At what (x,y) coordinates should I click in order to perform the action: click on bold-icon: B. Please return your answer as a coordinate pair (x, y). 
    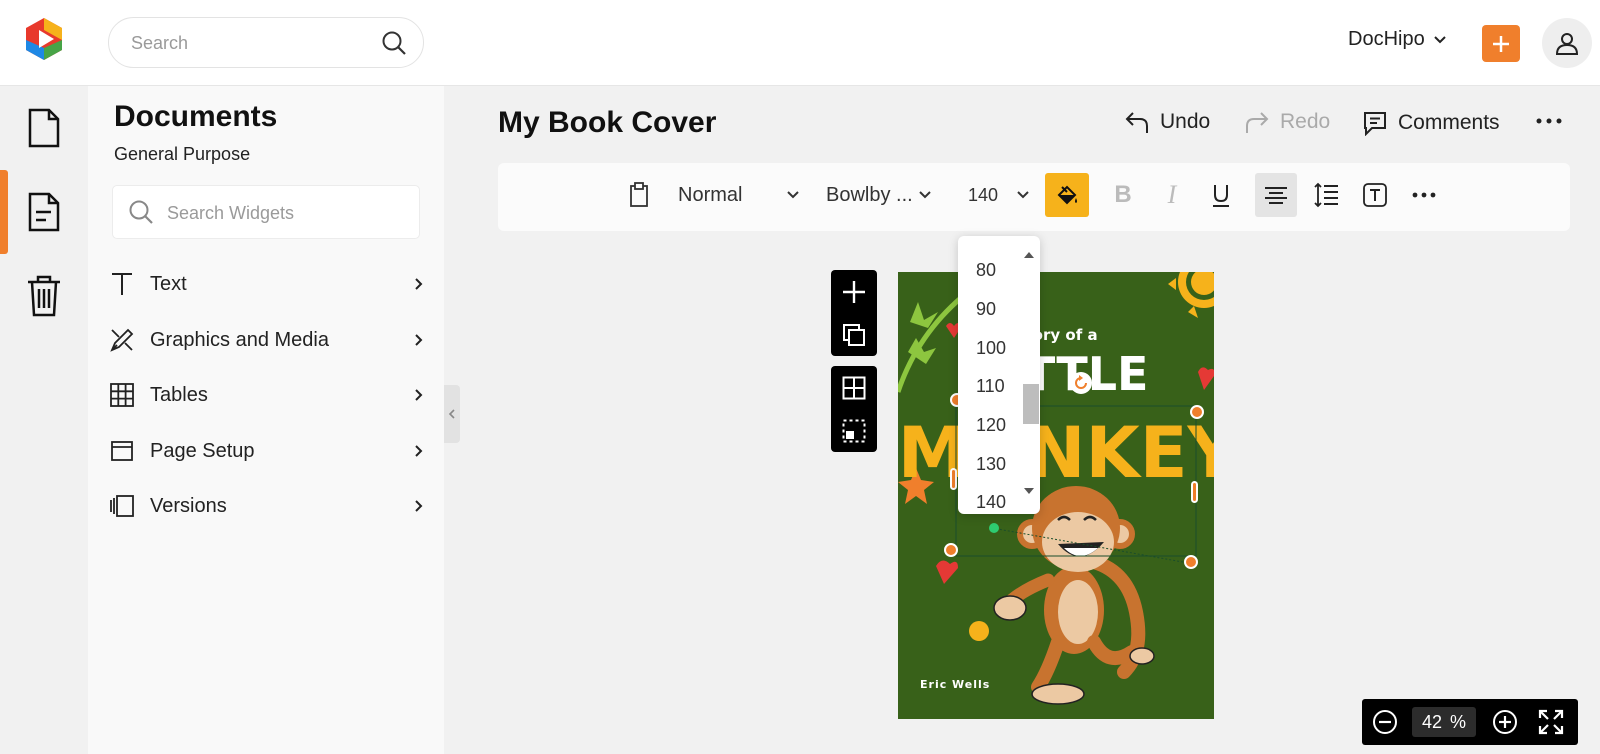
    Looking at the image, I should click on (1123, 195).